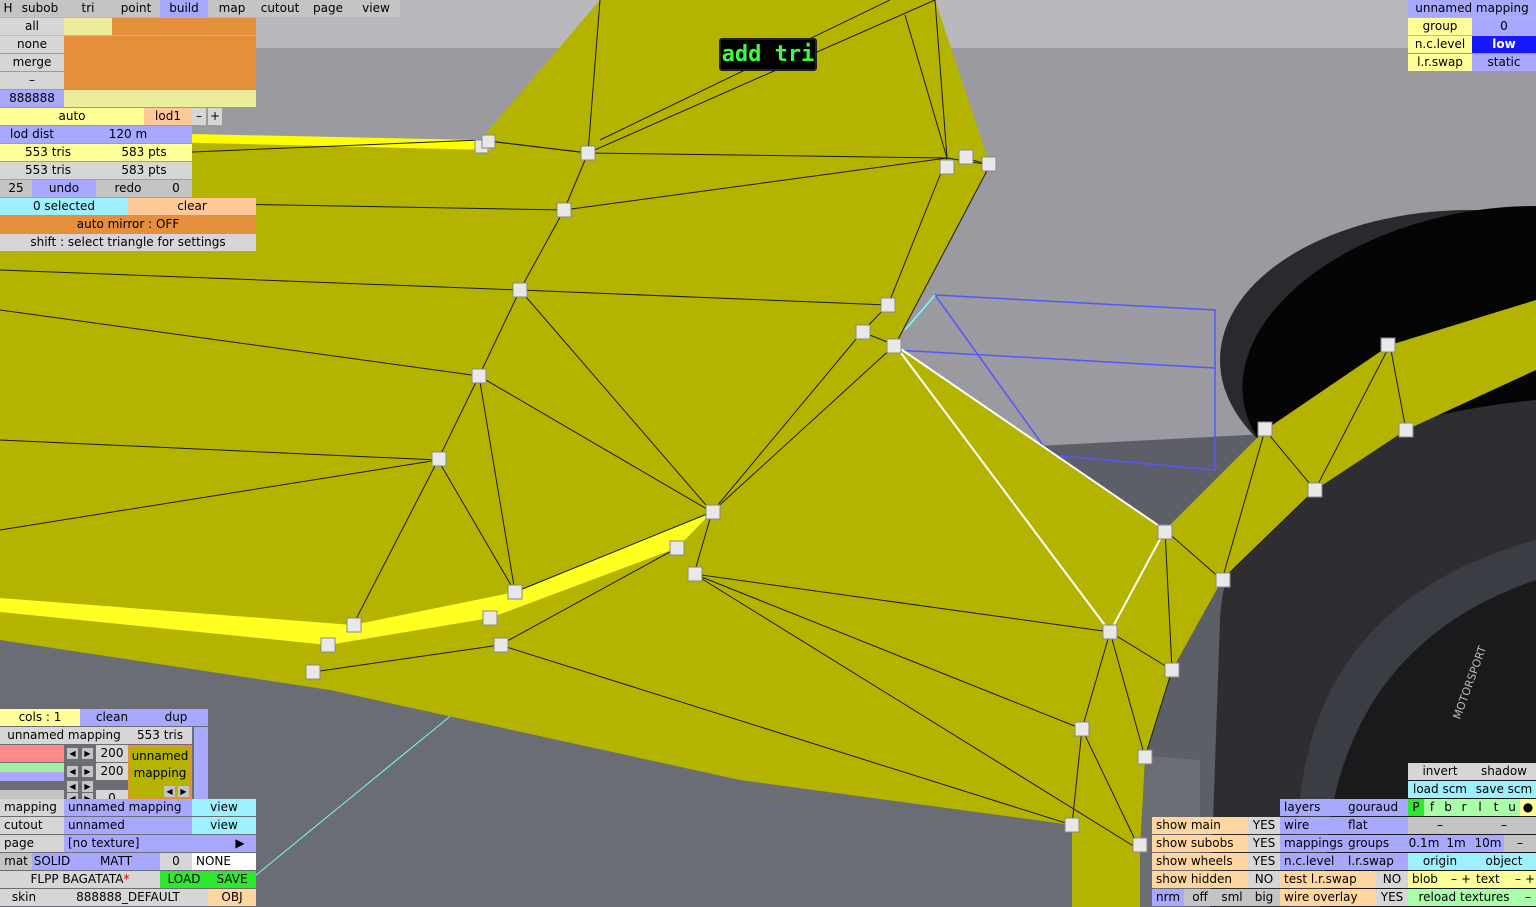 The image size is (1536, 907). I want to click on clean-button: clean, so click(112, 717).